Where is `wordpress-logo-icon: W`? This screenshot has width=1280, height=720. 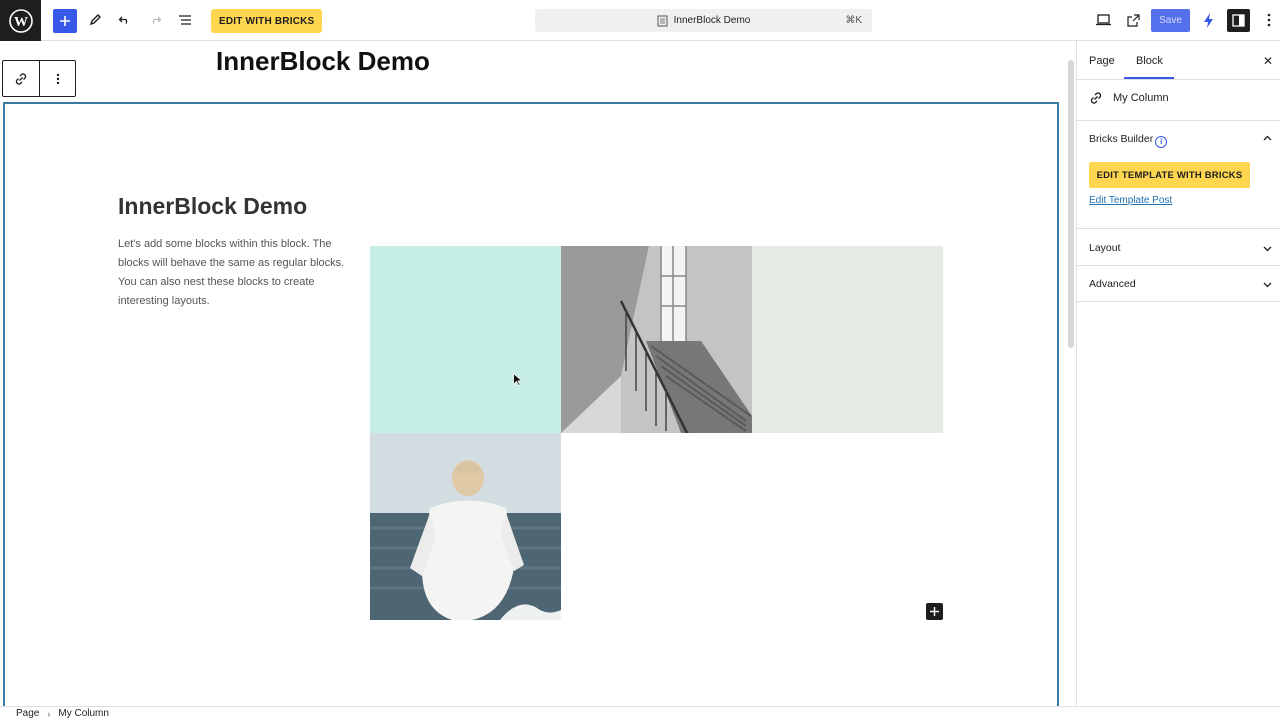
wordpress-logo-icon: W is located at coordinates (20, 20).